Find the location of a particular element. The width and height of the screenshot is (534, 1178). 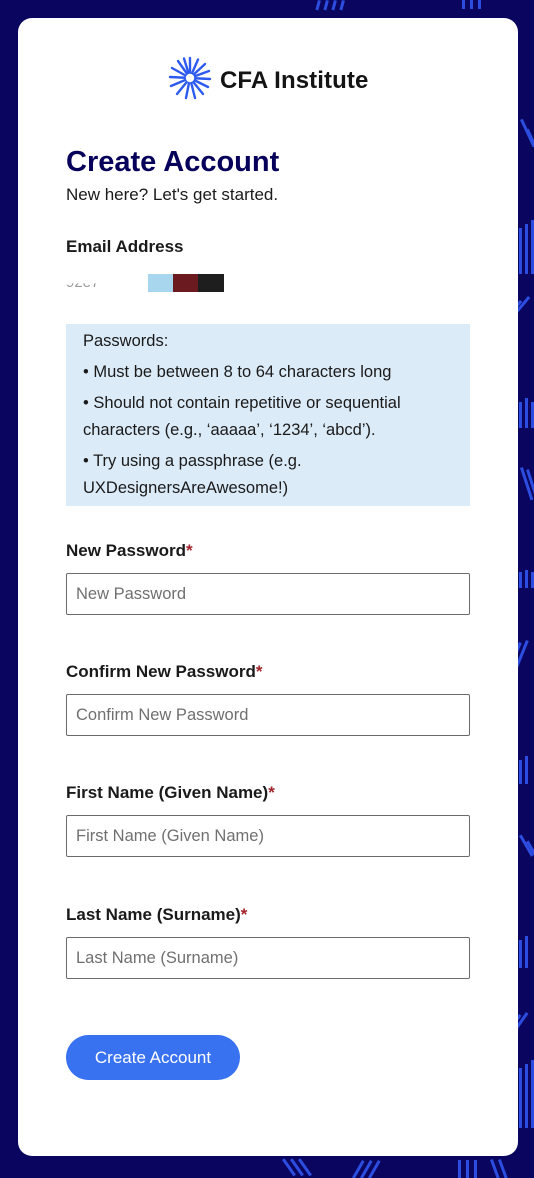

last-name-input is located at coordinates (268, 958).